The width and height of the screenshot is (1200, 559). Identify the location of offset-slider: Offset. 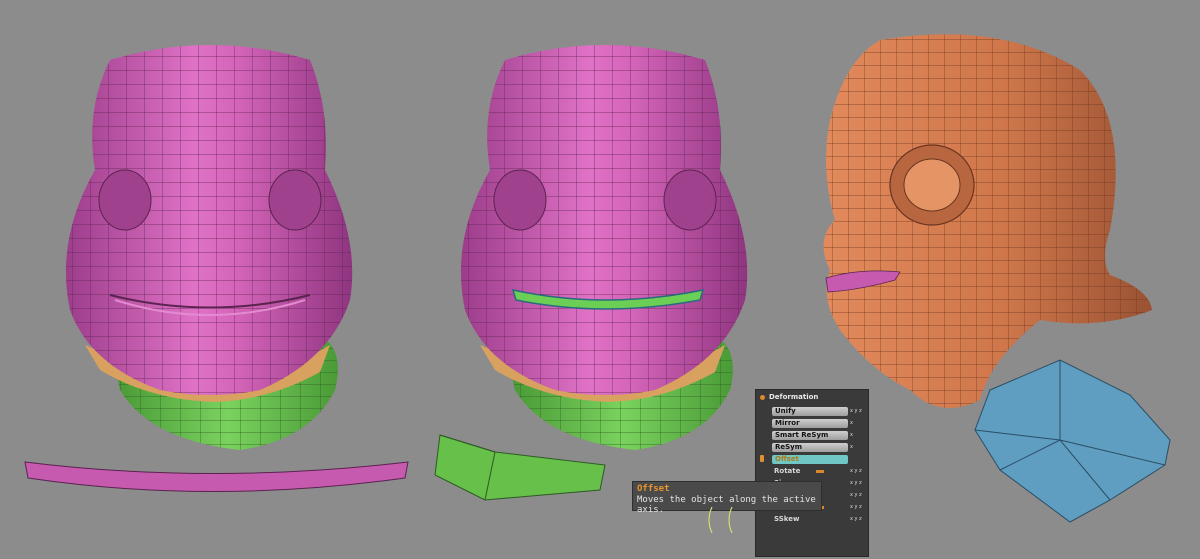
(810, 459).